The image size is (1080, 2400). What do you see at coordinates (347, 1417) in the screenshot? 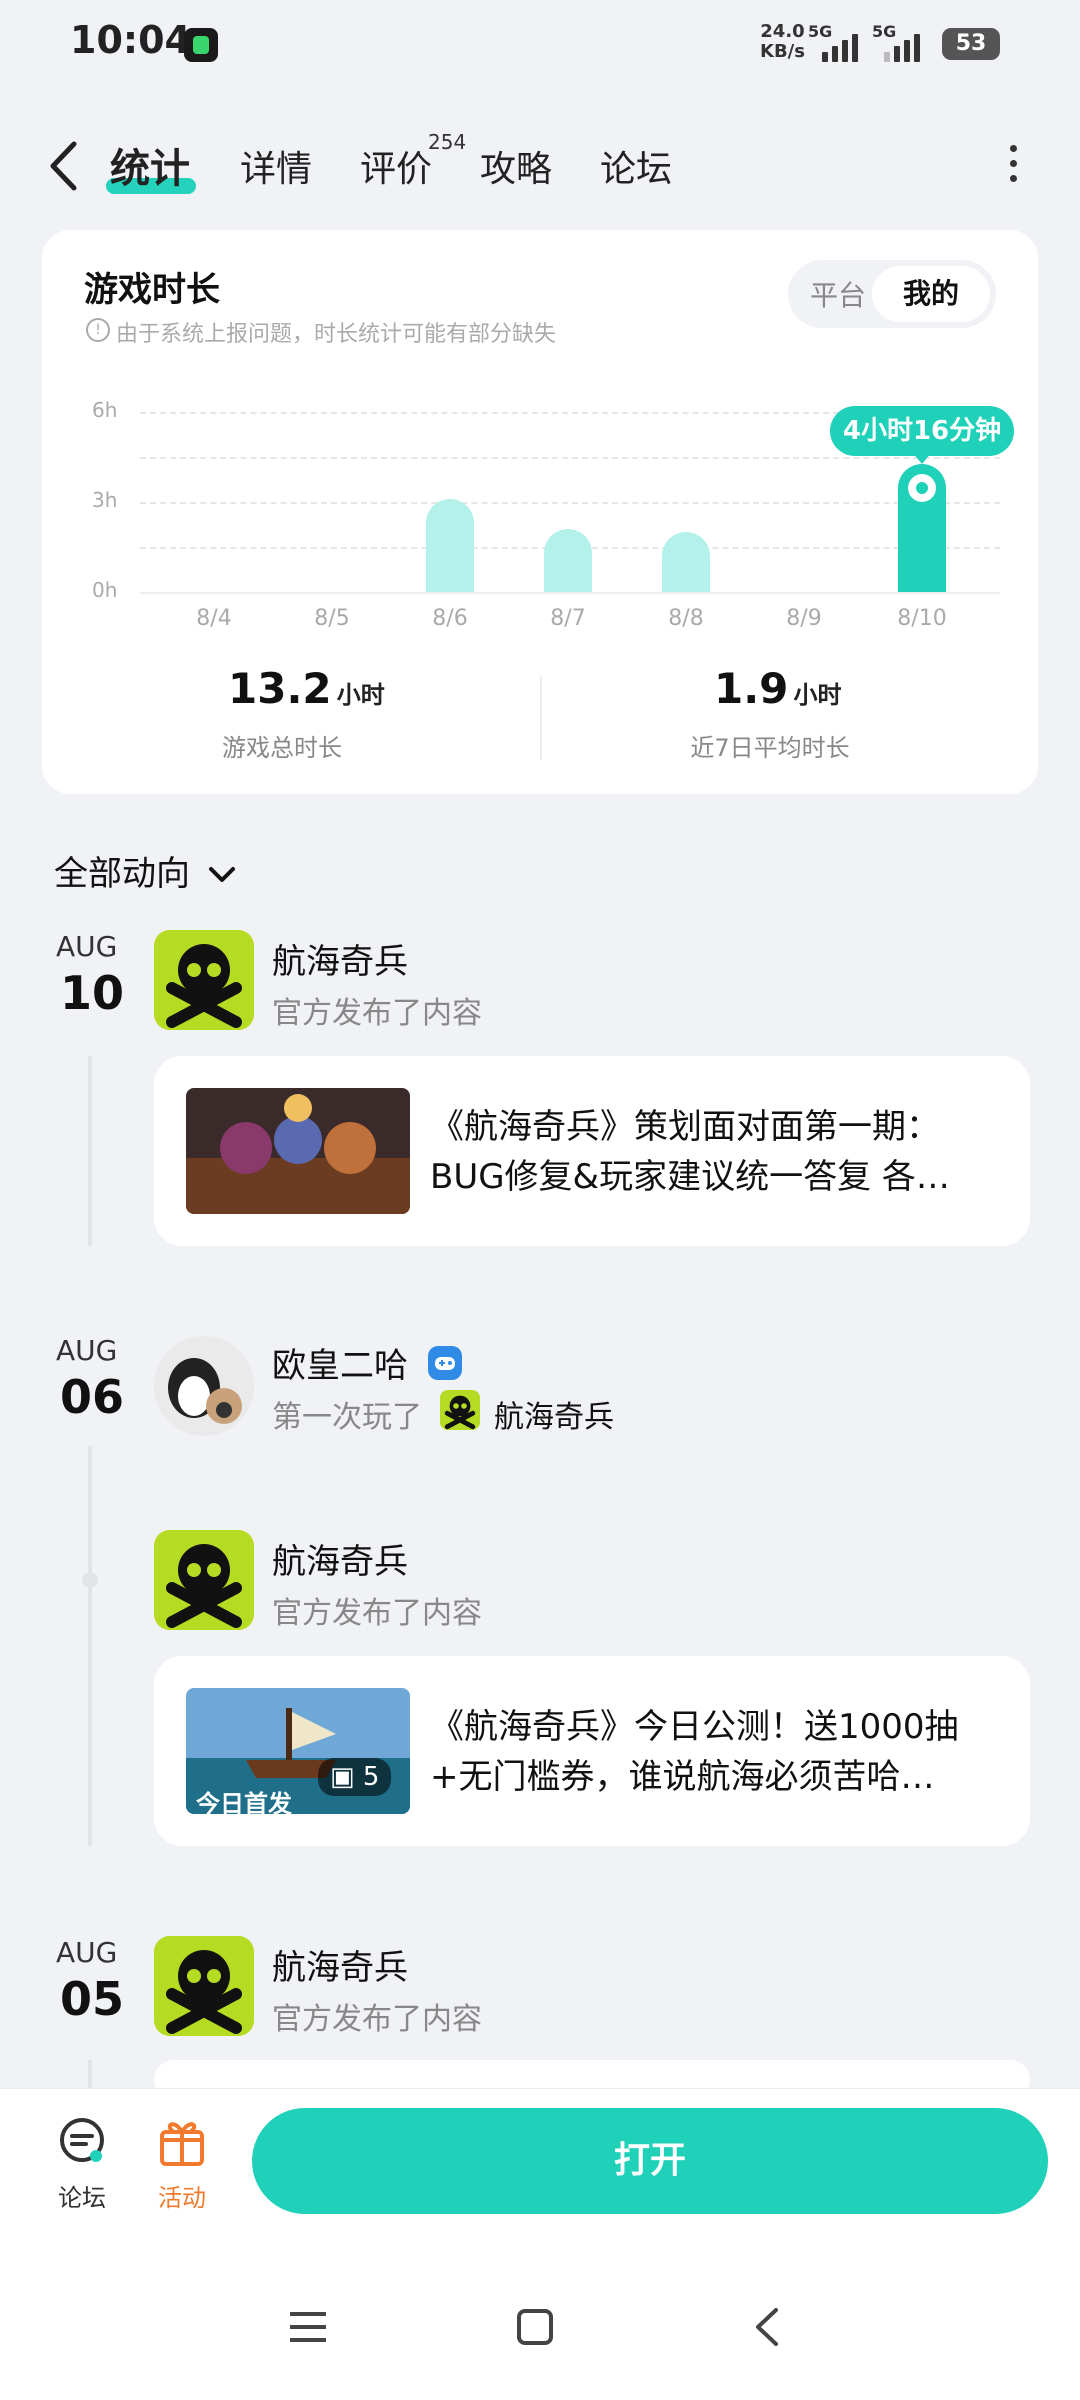
I see `user-action: 第一次玩了` at bounding box center [347, 1417].